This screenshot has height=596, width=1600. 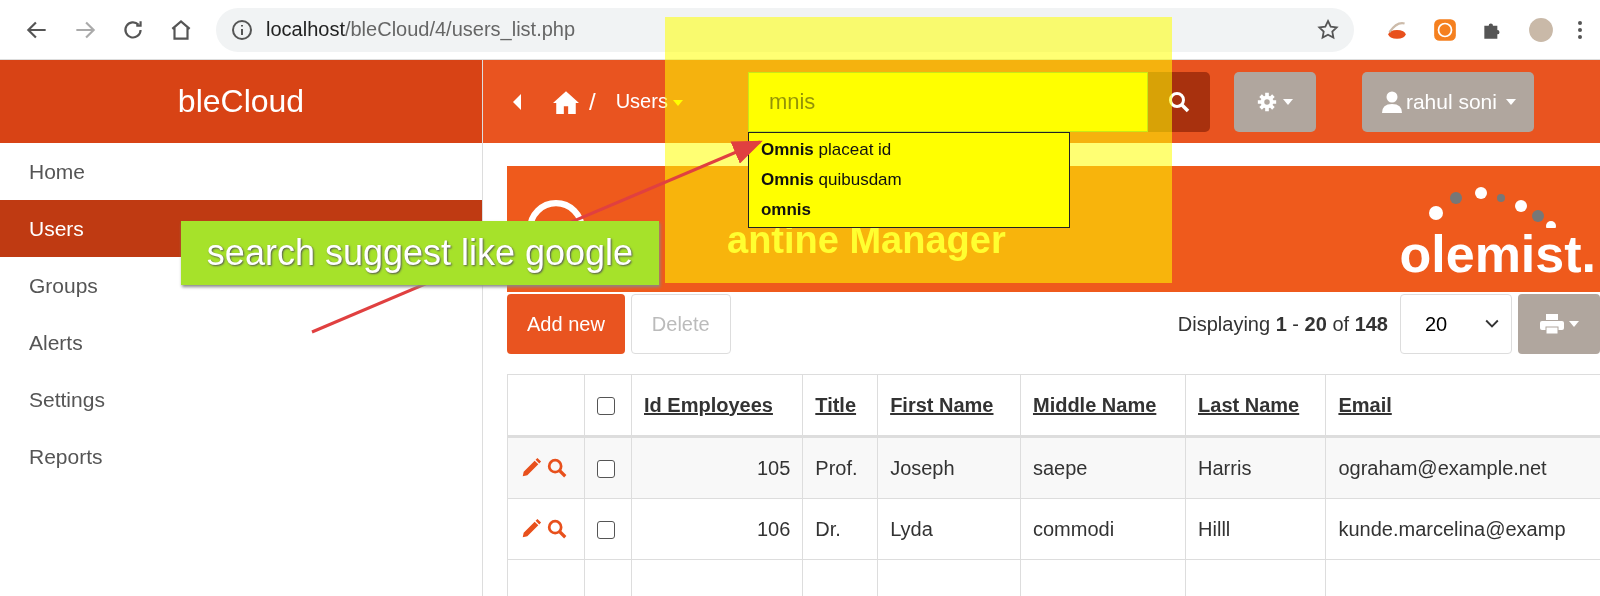 What do you see at coordinates (1060, 467) in the screenshot?
I see `table-cell: saepe` at bounding box center [1060, 467].